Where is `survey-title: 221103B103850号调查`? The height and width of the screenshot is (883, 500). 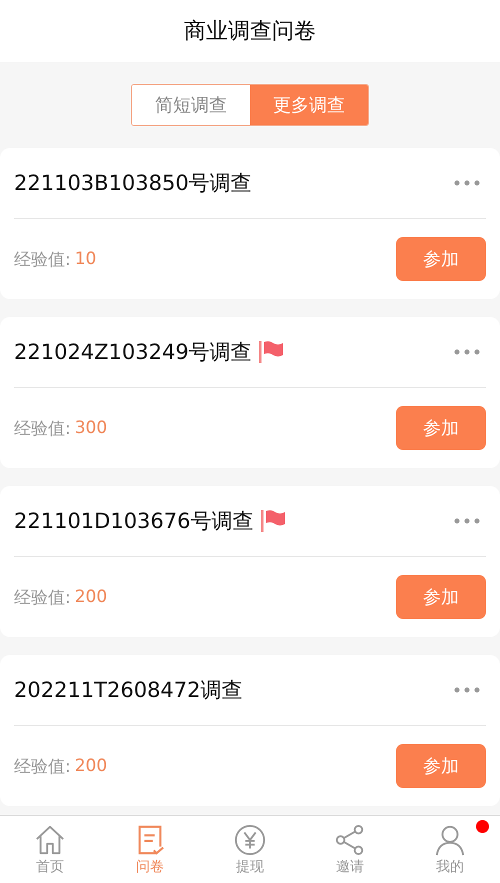
survey-title: 221103B103850号调查 is located at coordinates (133, 183).